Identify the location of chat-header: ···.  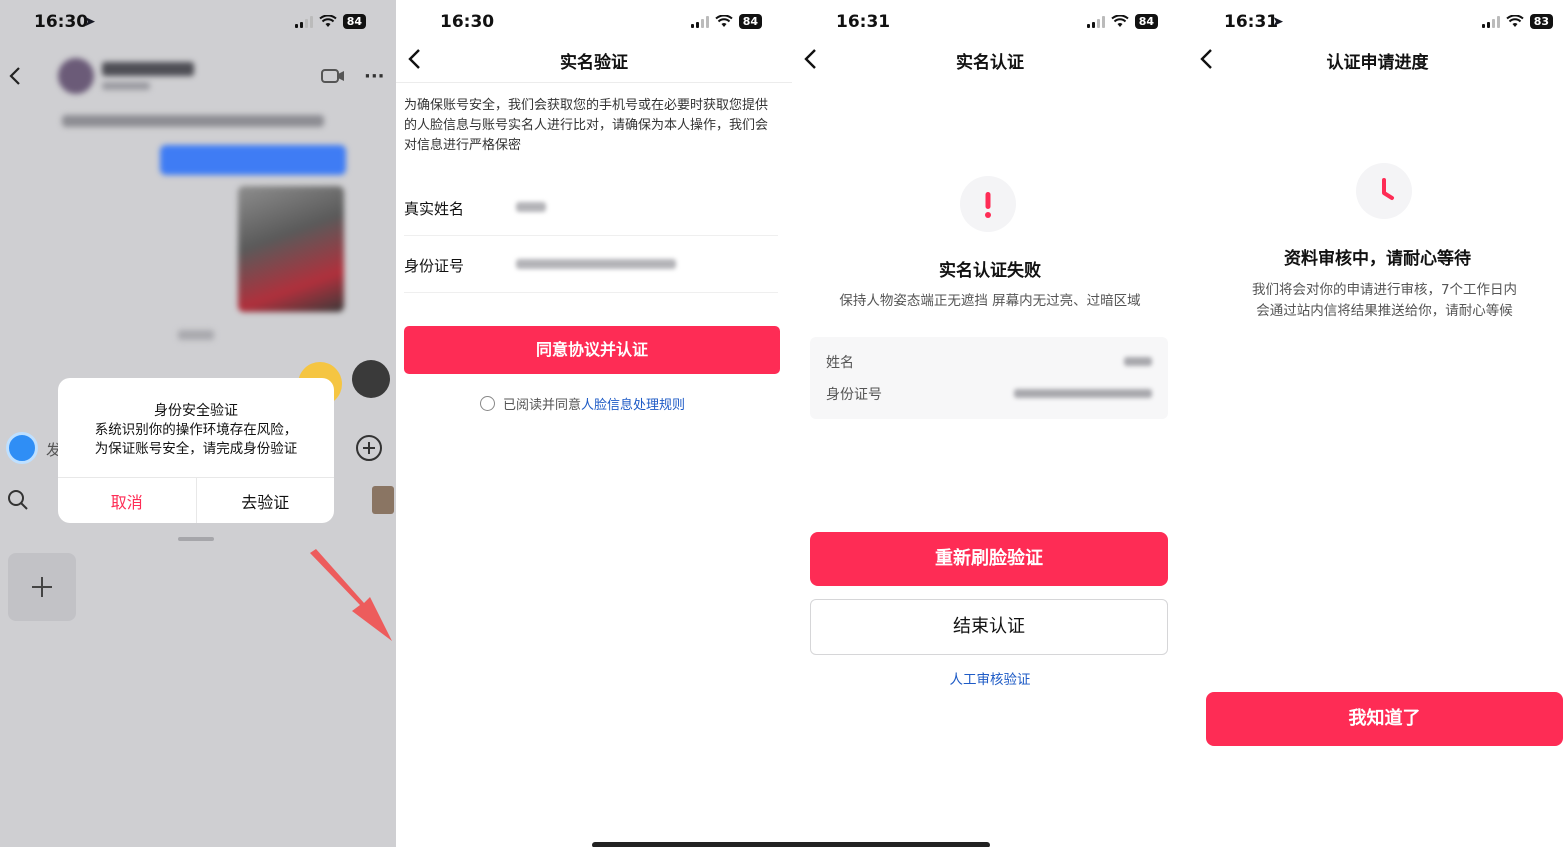
(198, 77).